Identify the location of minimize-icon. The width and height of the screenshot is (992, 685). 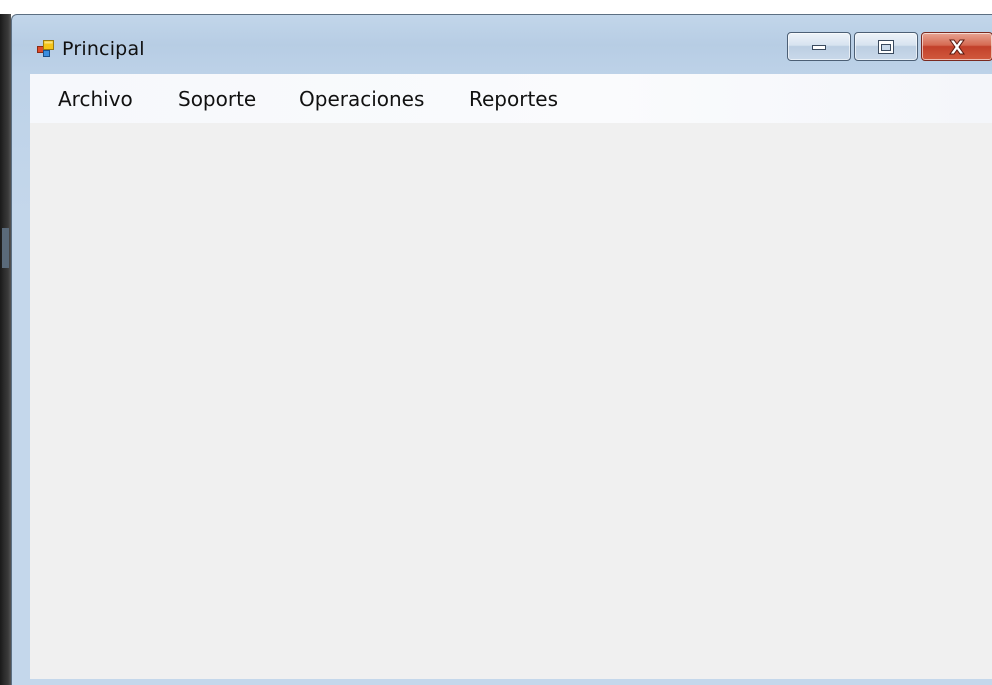
(819, 47).